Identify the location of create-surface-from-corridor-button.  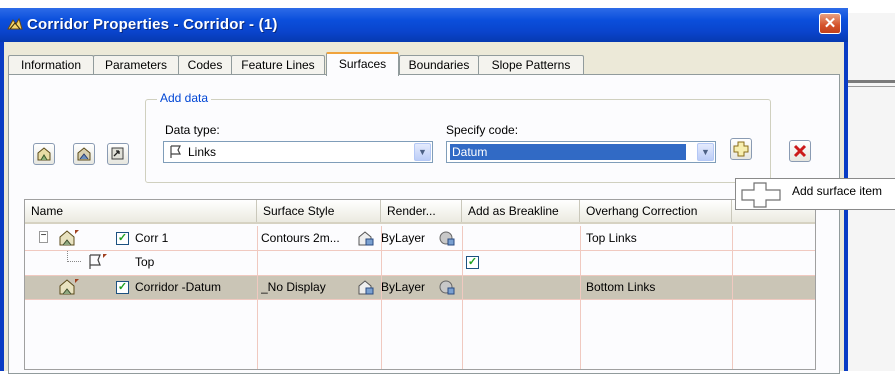
(84, 154).